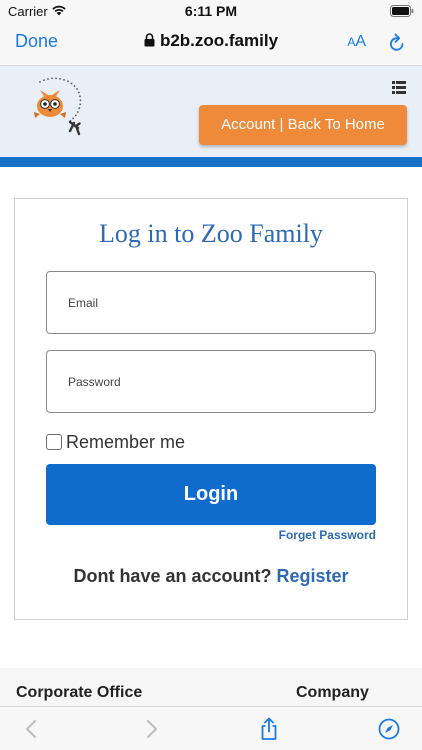 The image size is (422, 750). I want to click on share-icon, so click(269, 729).